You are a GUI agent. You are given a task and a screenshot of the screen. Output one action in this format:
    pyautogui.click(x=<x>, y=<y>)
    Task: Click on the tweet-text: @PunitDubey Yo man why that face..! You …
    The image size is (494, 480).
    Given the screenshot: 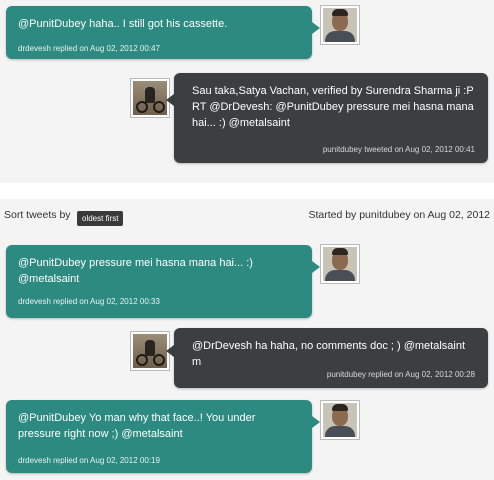 What is the action you would take?
    pyautogui.click(x=137, y=426)
    